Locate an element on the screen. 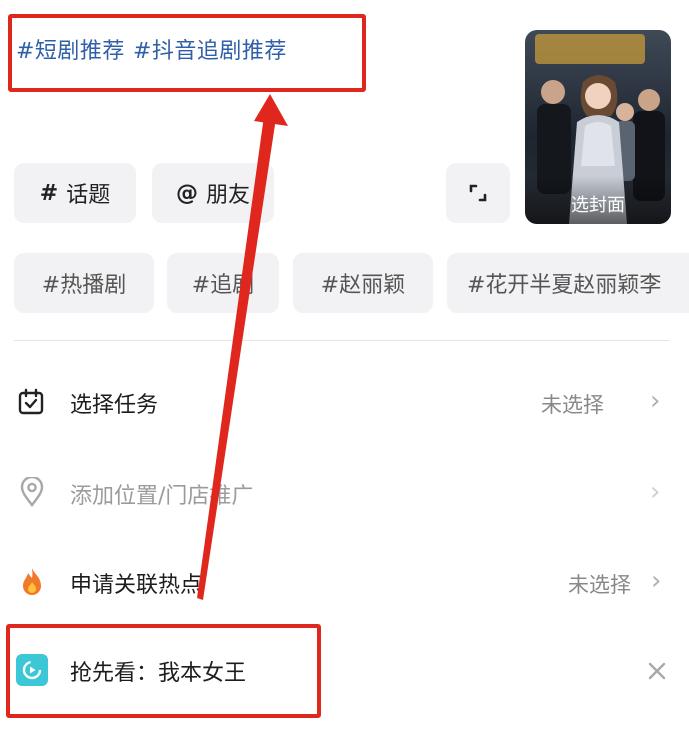 This screenshot has height=733, width=689. tag-chip-label: #追剧 is located at coordinates (223, 285).